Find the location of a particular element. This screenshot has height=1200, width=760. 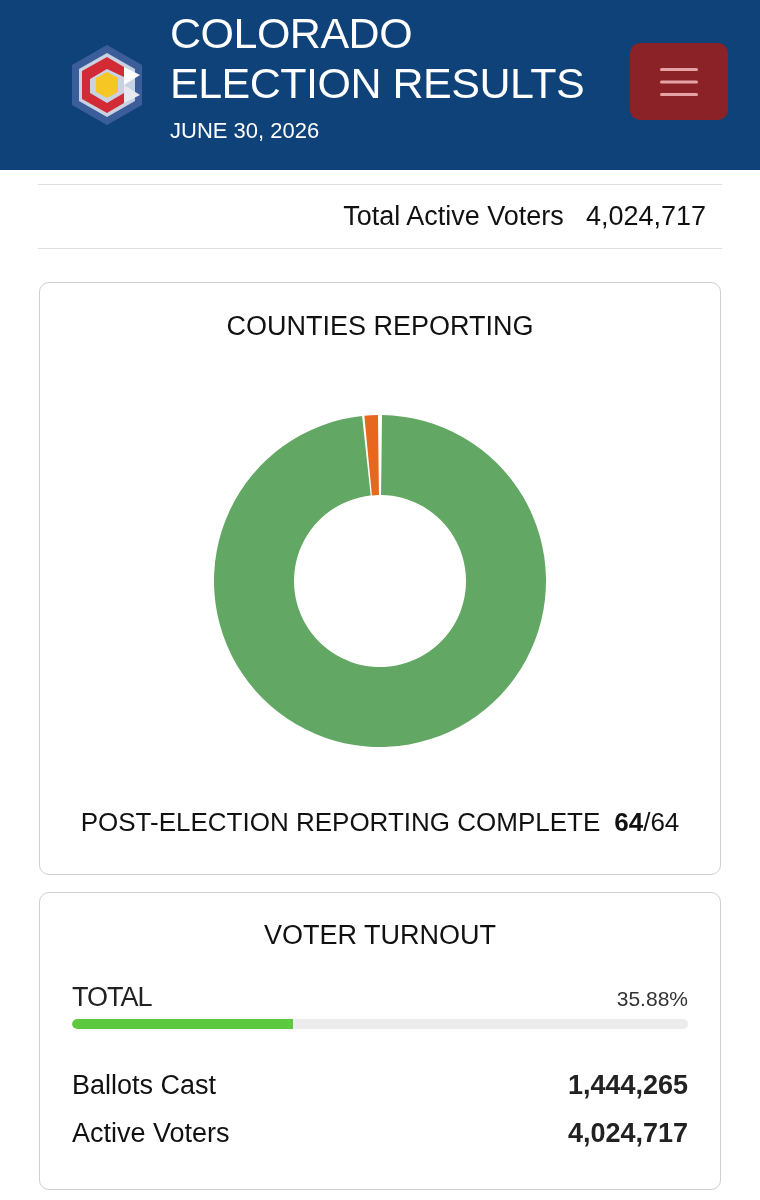

site-title: COLORADO ELECTION RESULTS is located at coordinates (378, 58).